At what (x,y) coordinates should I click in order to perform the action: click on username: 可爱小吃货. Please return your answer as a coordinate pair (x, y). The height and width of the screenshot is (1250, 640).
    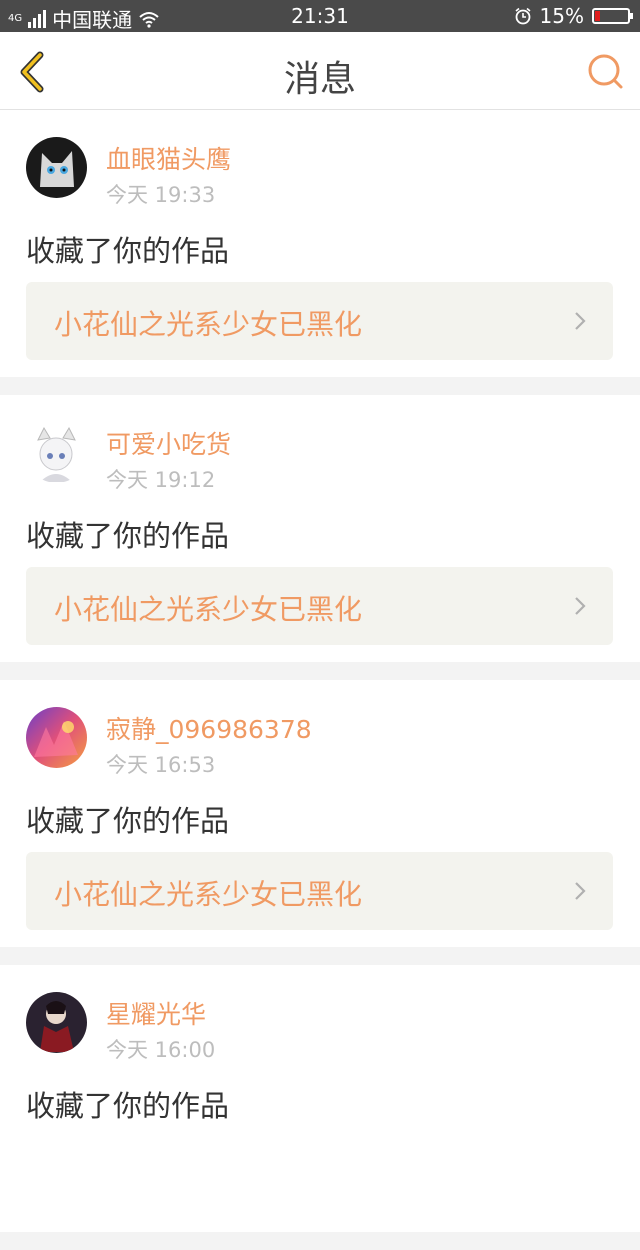
    Looking at the image, I should click on (168, 443).